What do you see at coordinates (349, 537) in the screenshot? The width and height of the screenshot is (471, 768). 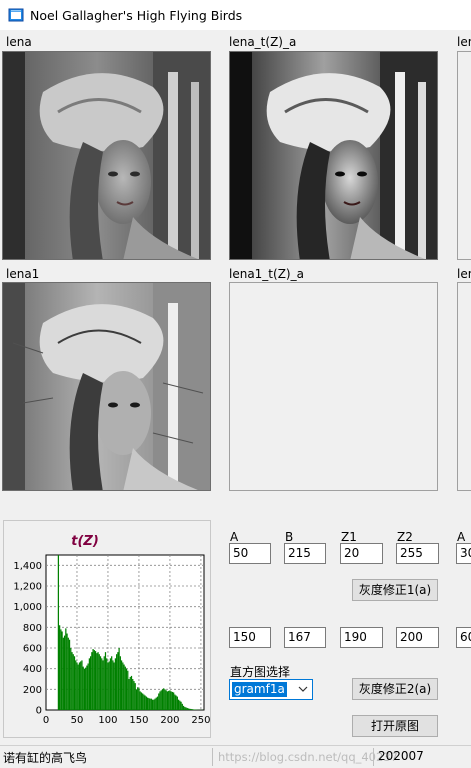 I see `label-z1: Z1` at bounding box center [349, 537].